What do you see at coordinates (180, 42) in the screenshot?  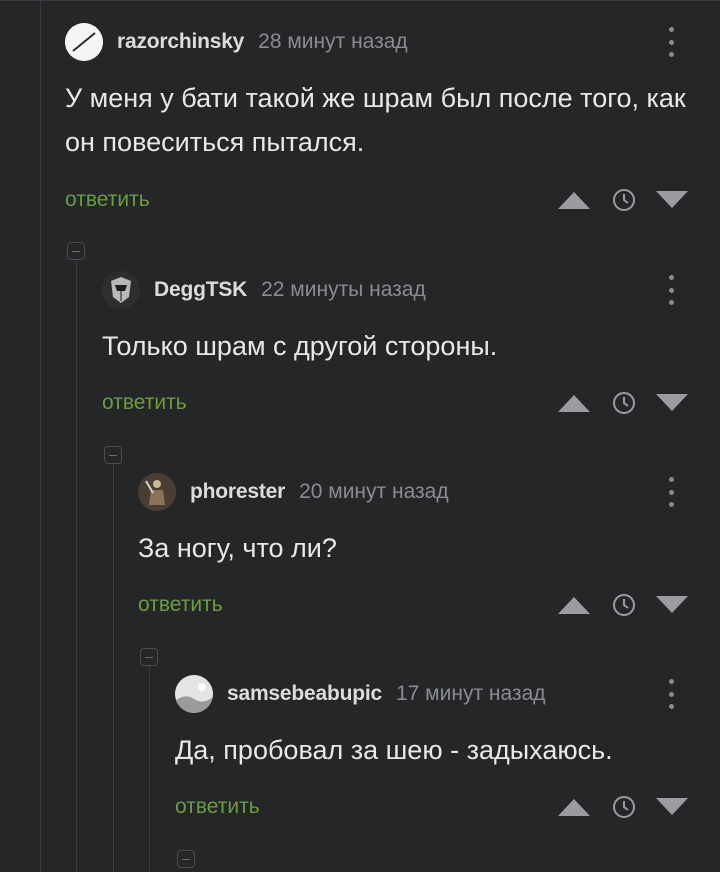 I see `username: razorchinsky` at bounding box center [180, 42].